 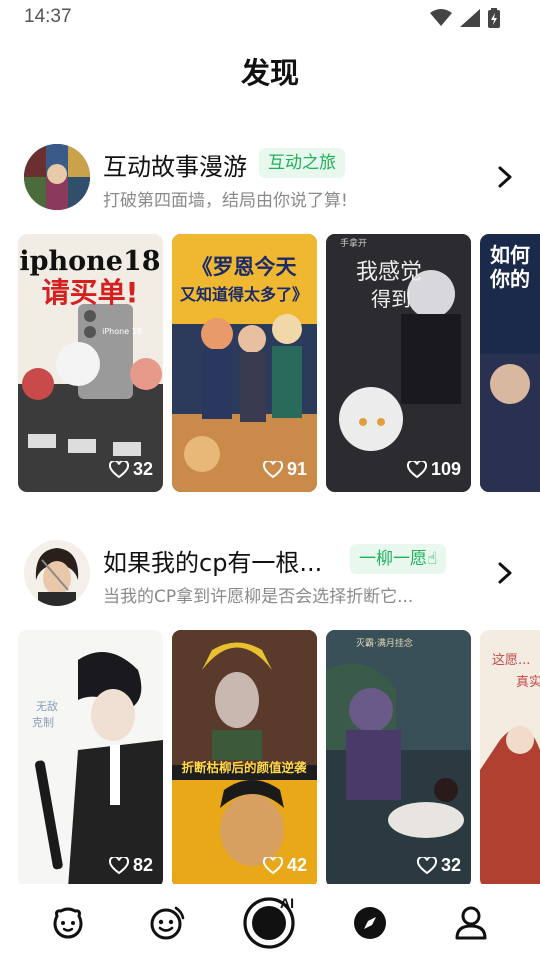 I want to click on story-card-cover: 《罗恩今天 又知道得太多了》, so click(x=244, y=363).